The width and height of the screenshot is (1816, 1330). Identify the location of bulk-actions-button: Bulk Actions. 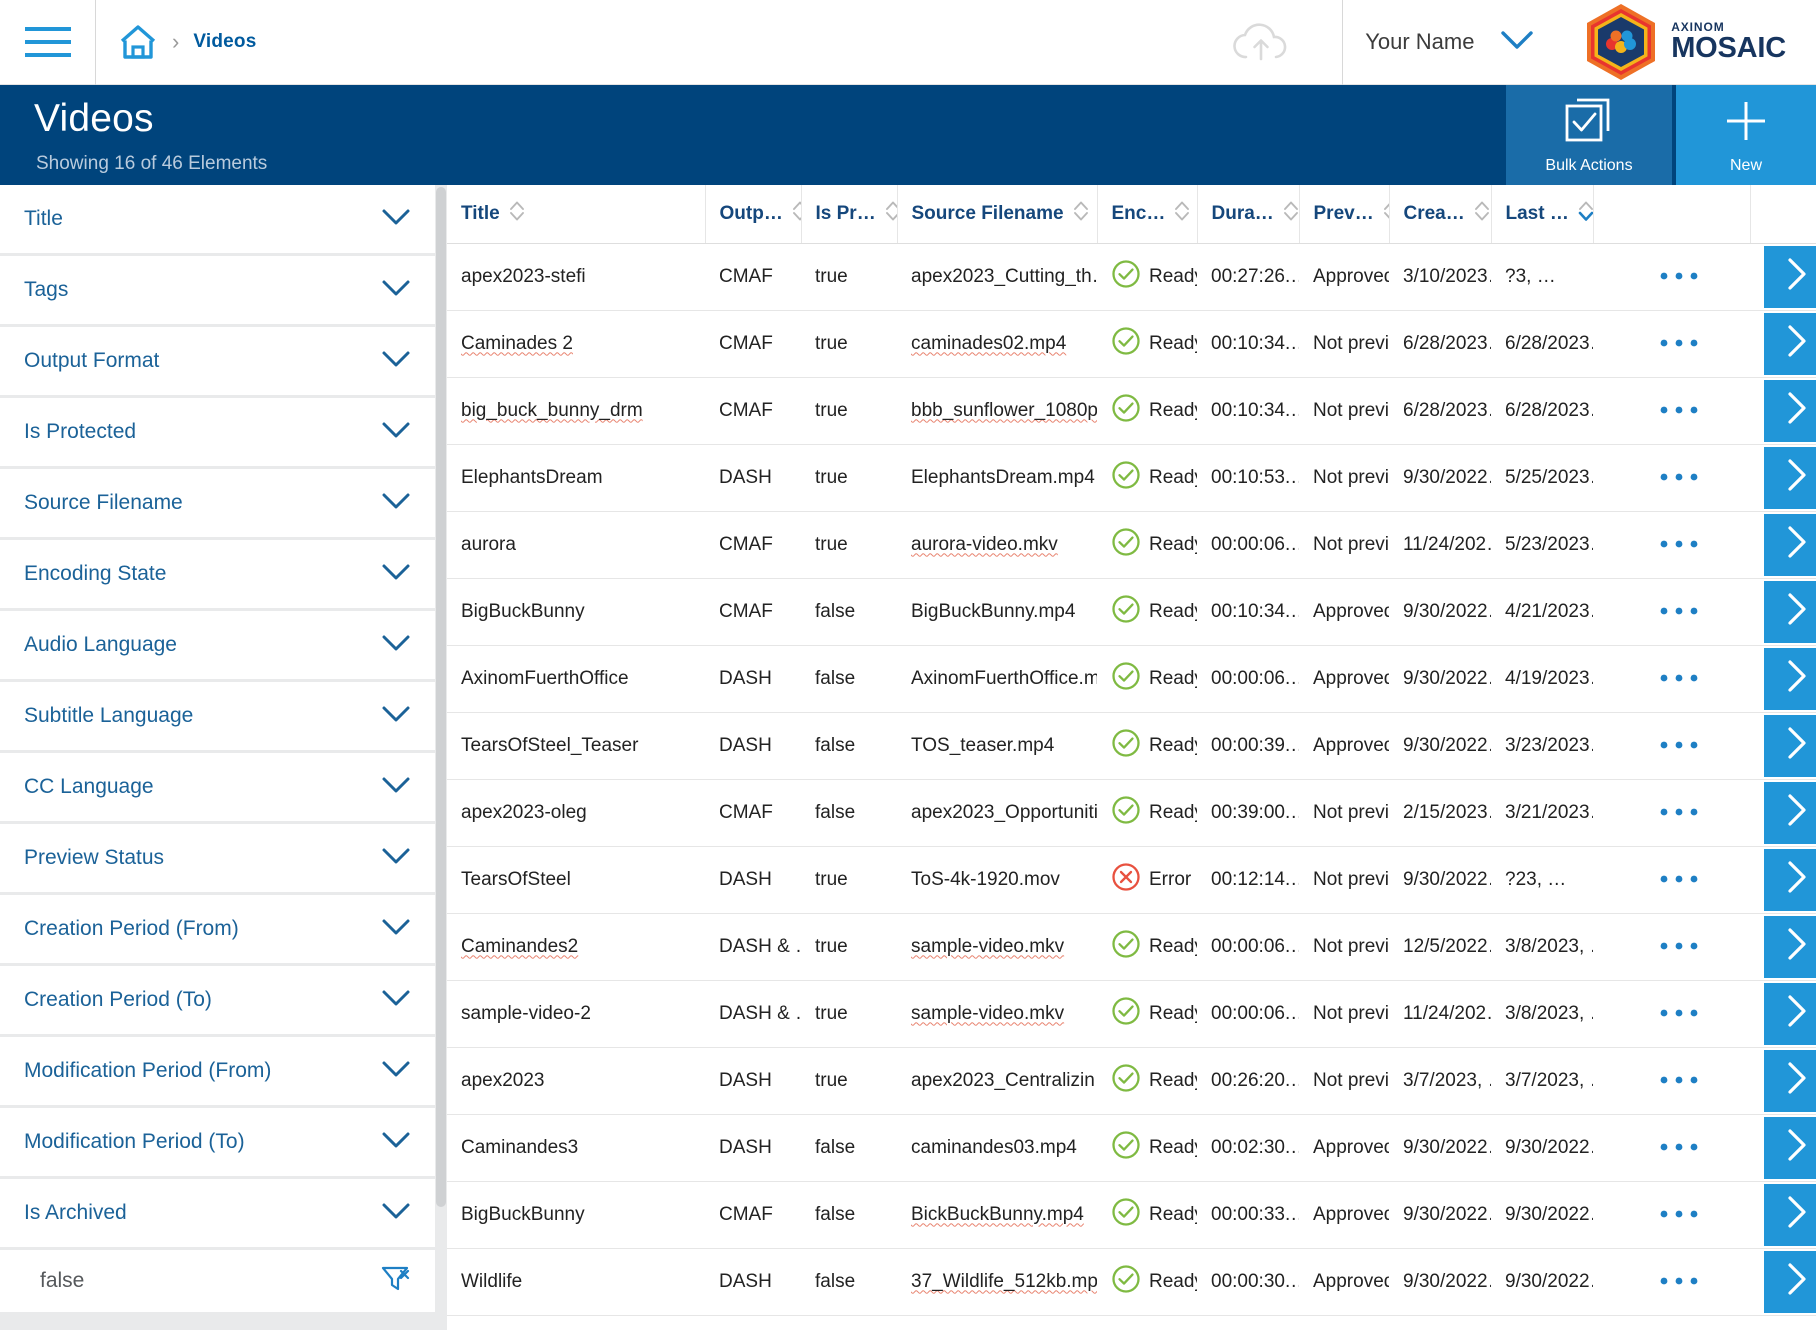
(1589, 135).